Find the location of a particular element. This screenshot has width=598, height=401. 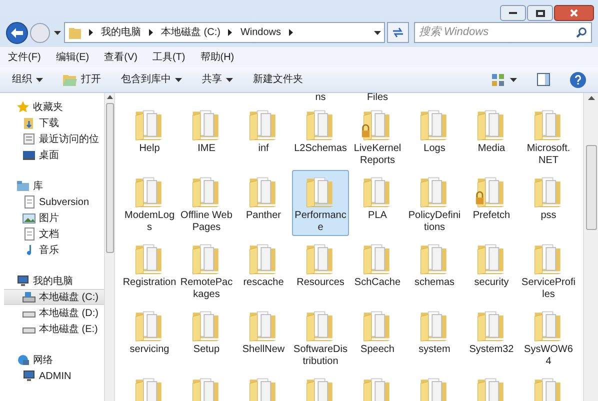

folder-item: rescache is located at coordinates (263, 264).